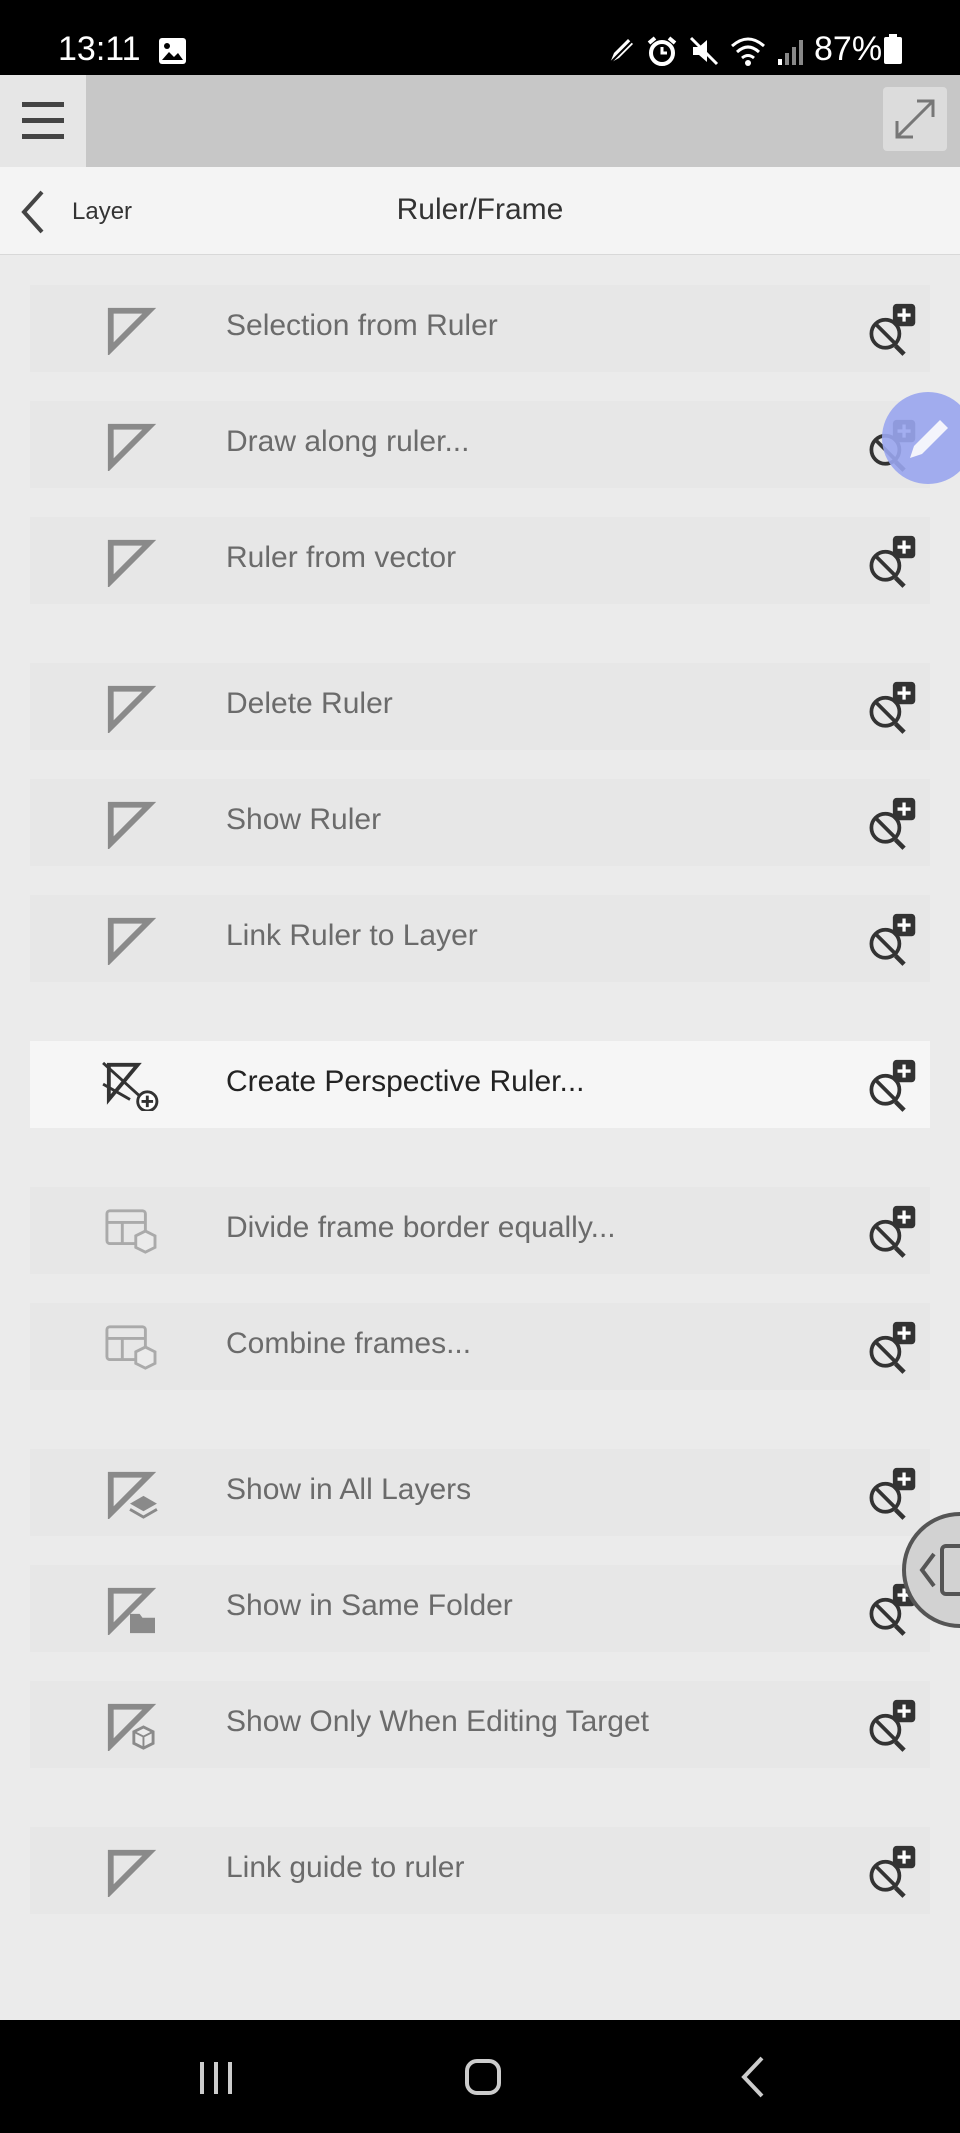  I want to click on list-item-label: Show in Same Folder, so click(369, 1605).